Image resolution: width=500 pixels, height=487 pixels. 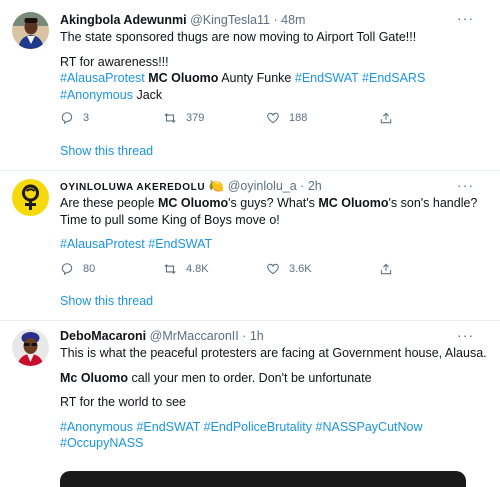 What do you see at coordinates (170, 219) in the screenshot?
I see `tweet-text-line: Time to pull some King of Boys move o!` at bounding box center [170, 219].